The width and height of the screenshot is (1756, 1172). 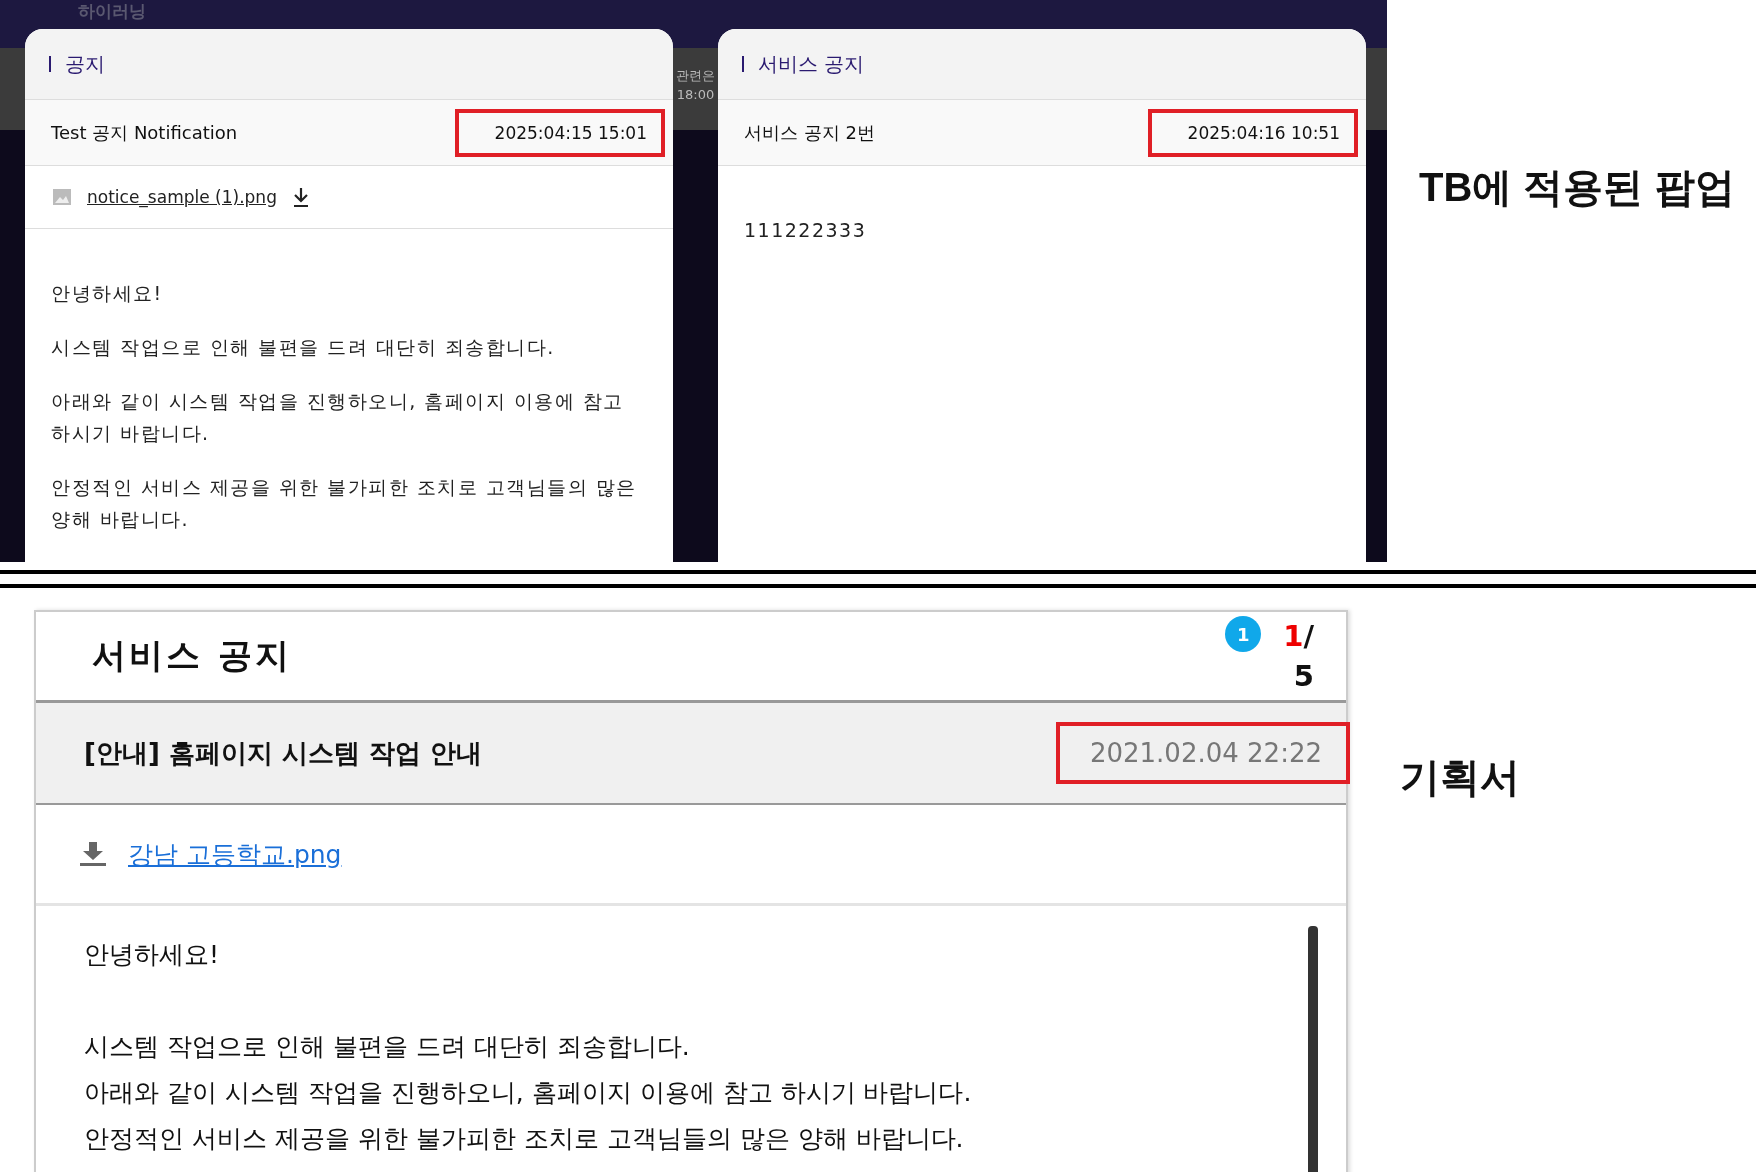 I want to click on scrollbar, so click(x=1313, y=1049).